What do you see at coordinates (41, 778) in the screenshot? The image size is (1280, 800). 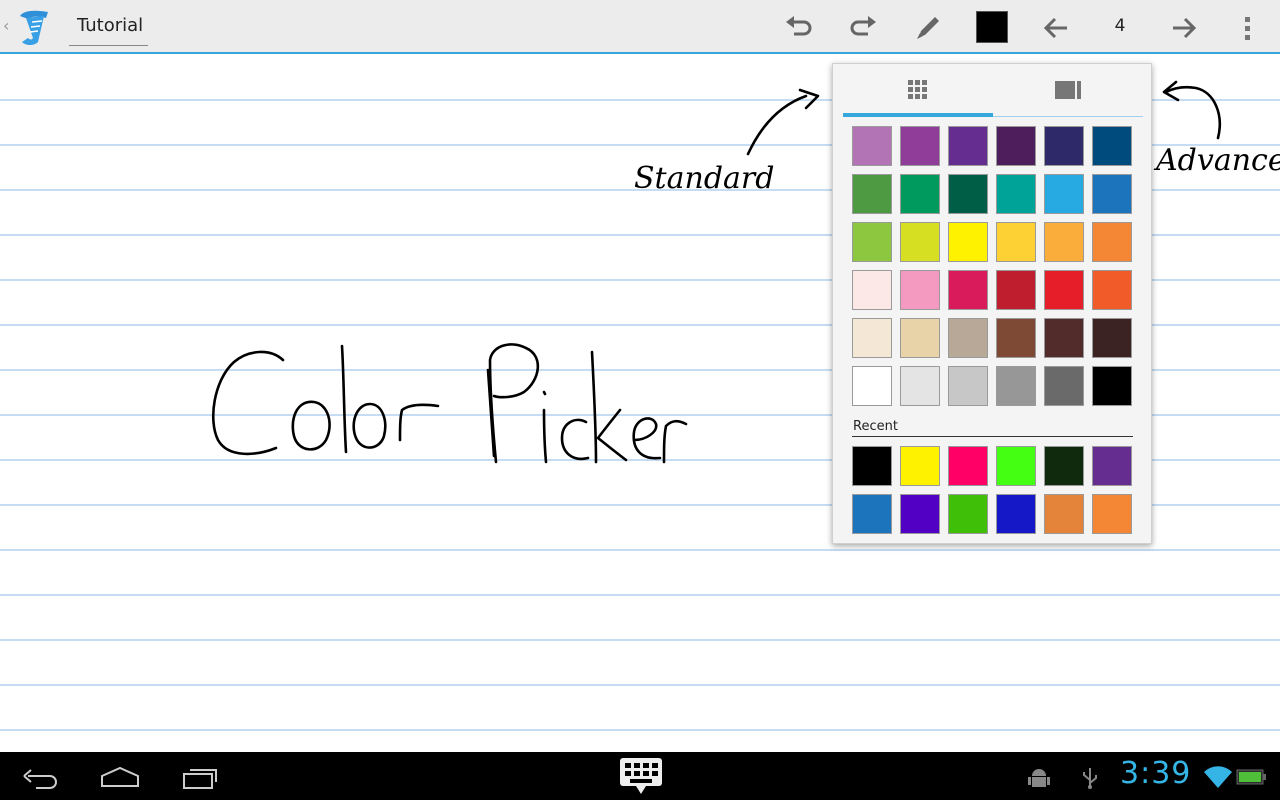 I see `back-icon` at bounding box center [41, 778].